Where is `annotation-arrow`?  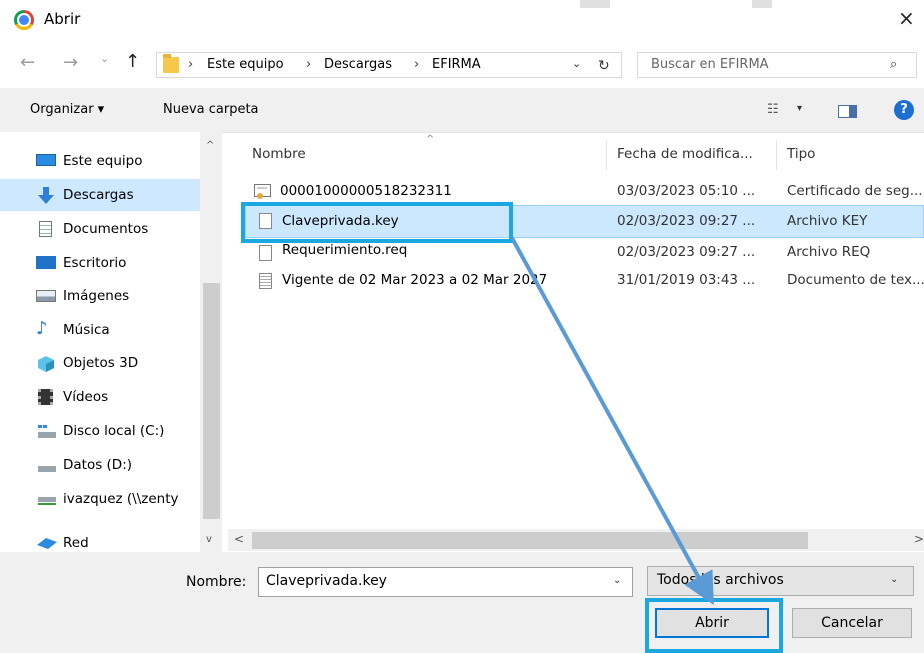 annotation-arrow is located at coordinates (612, 421).